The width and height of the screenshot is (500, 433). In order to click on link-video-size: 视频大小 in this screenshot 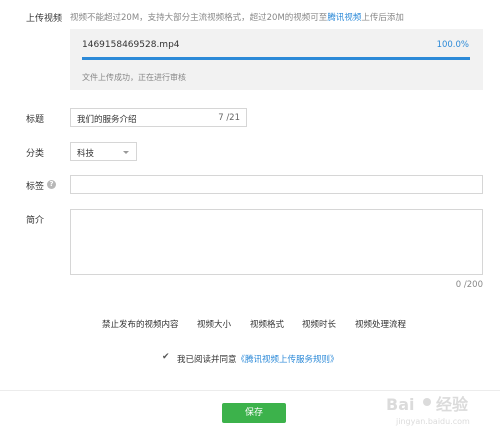, I will do `click(214, 324)`.